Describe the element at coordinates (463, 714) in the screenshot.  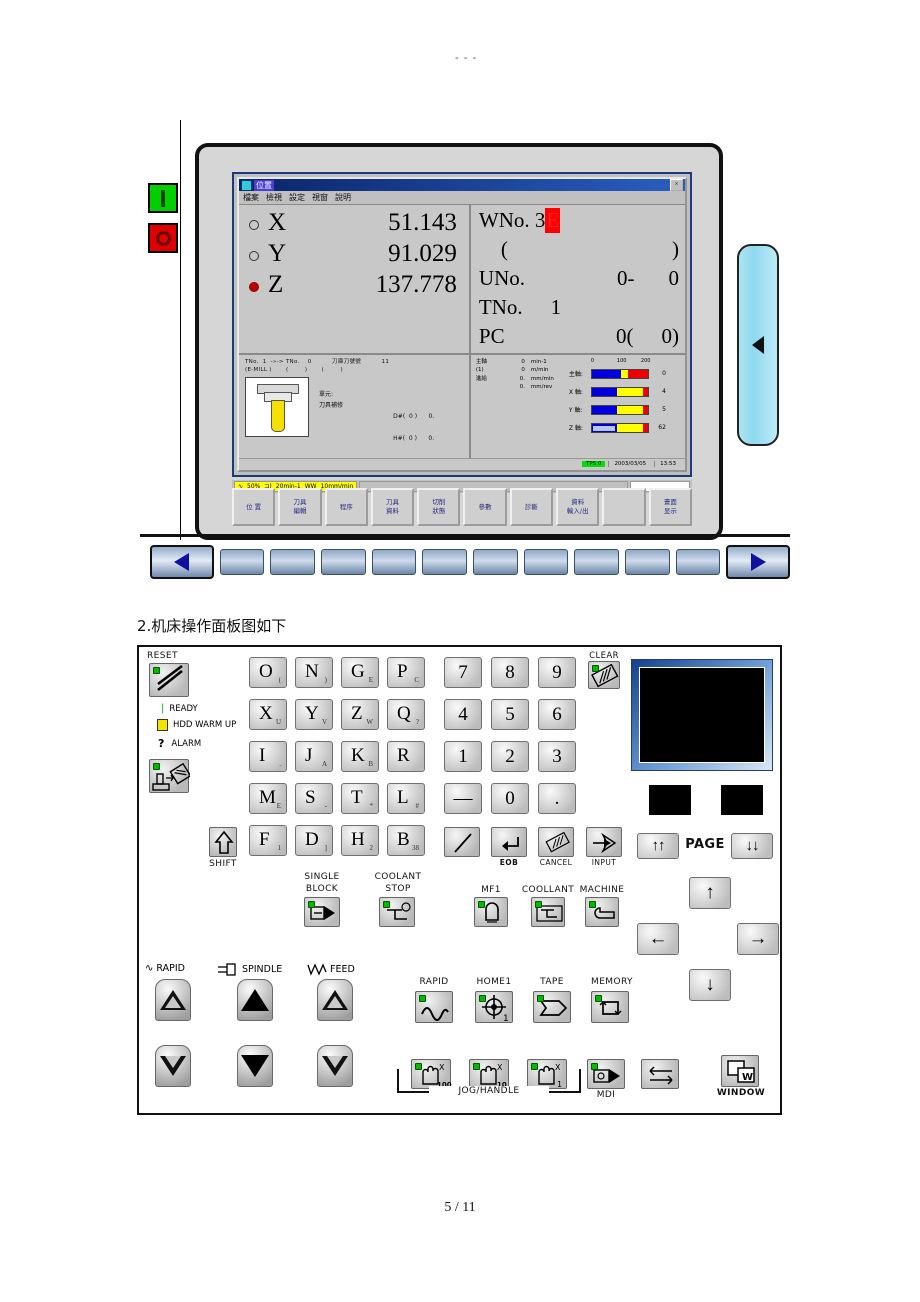
I see `num-key-4: 4` at that location.